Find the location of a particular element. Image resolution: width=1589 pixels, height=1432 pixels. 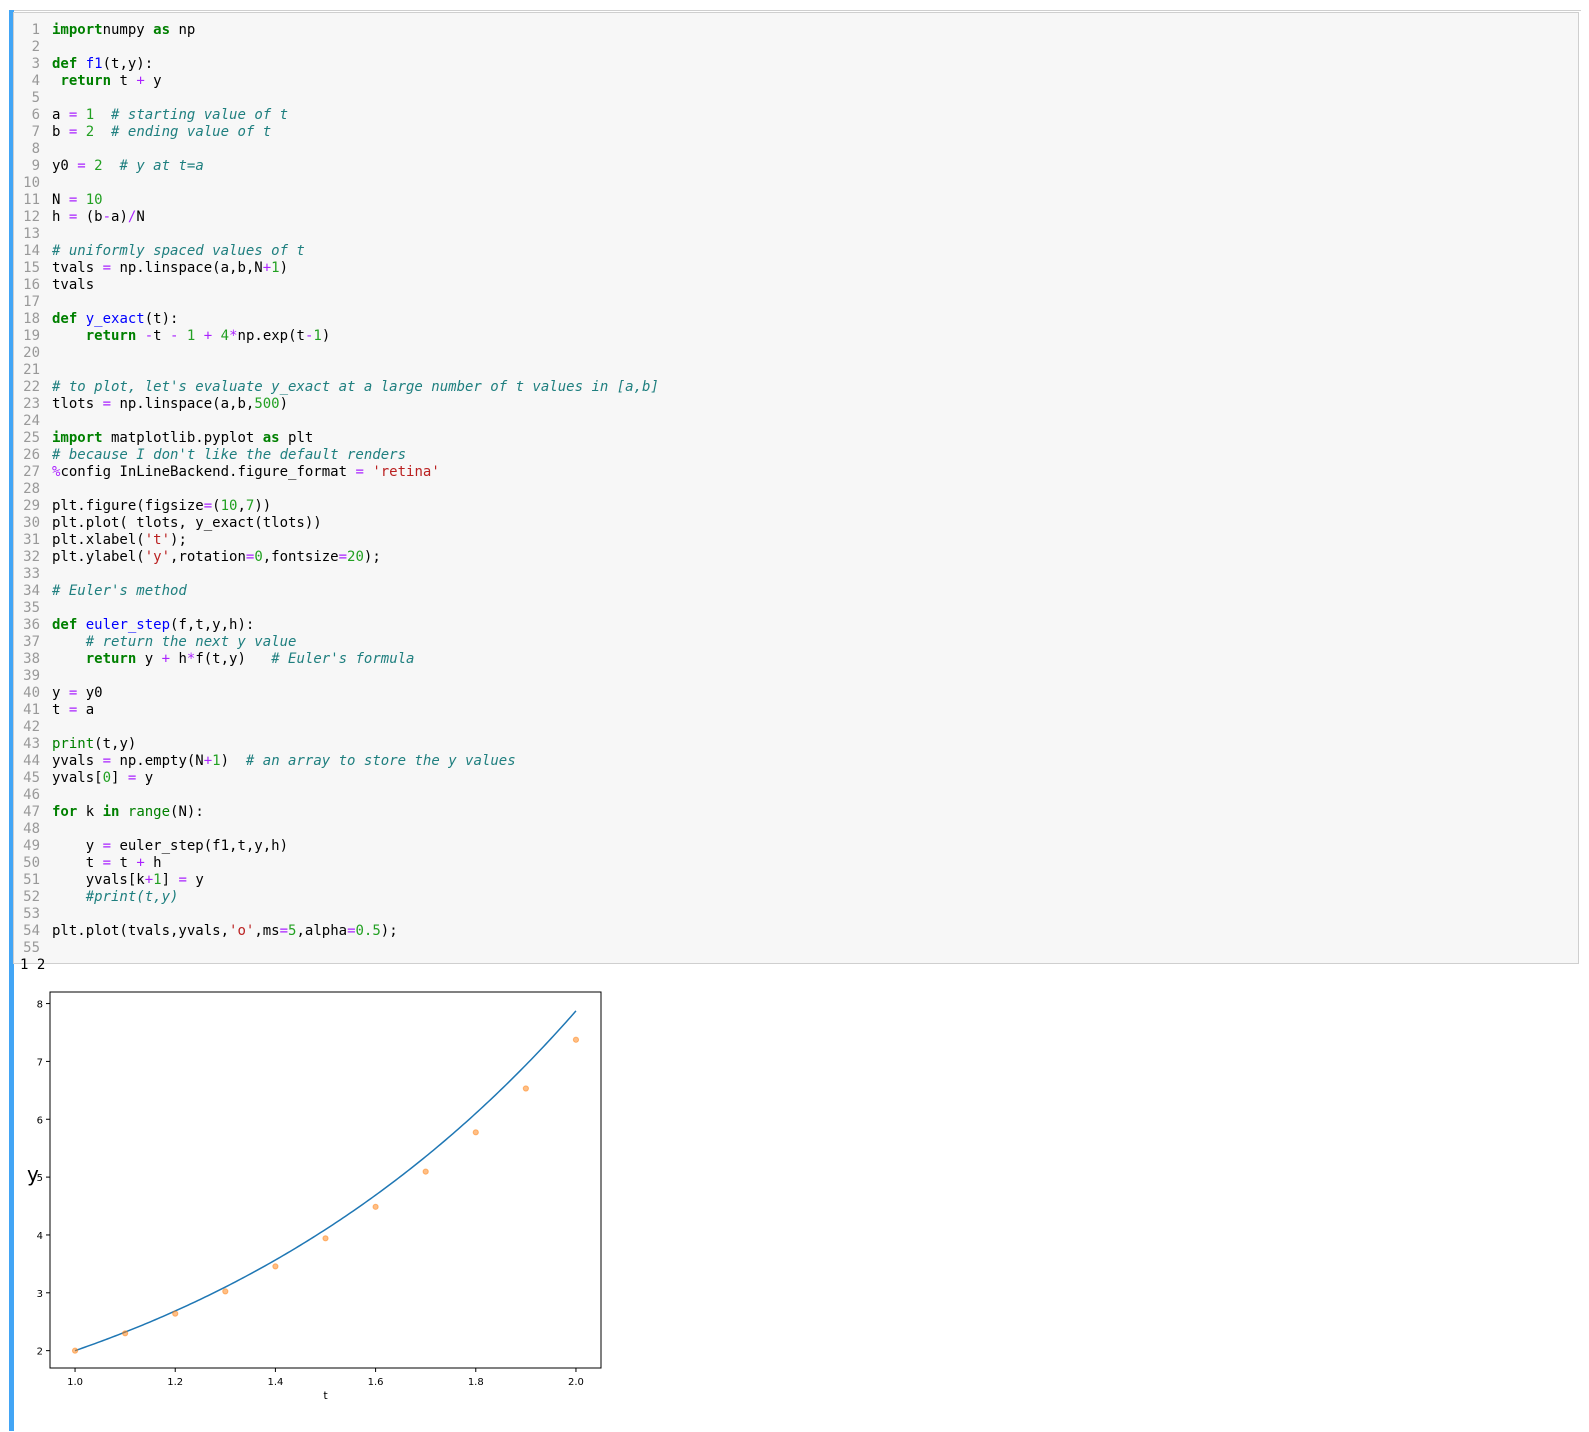

code-line: 5 is located at coordinates (336, 98).